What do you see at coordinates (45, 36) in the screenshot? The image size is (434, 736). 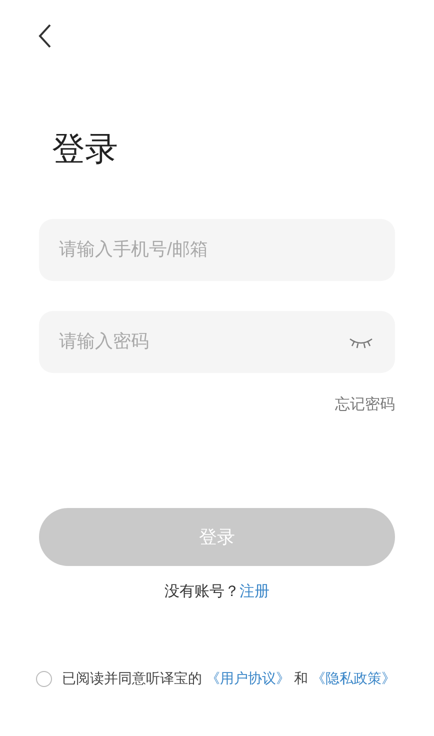 I see `back-icon` at bounding box center [45, 36].